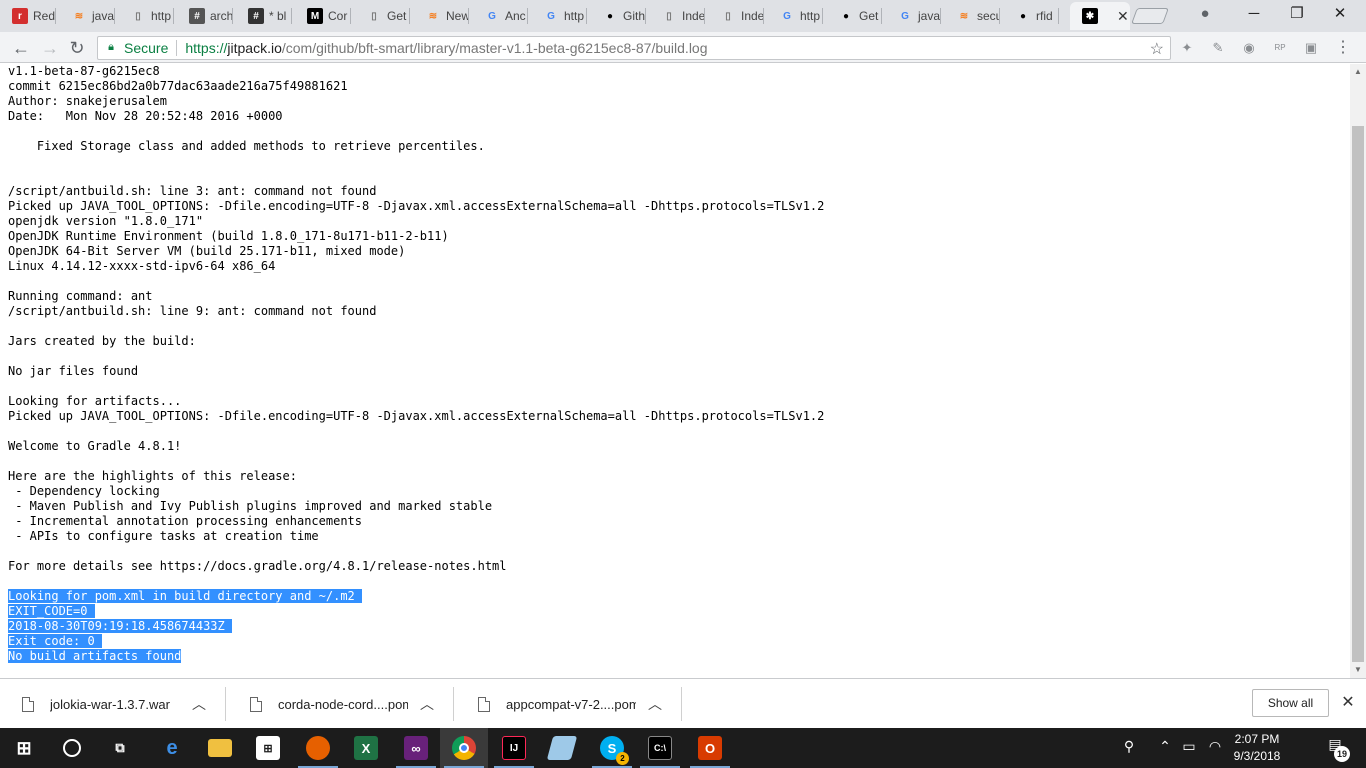  What do you see at coordinates (120, 748) in the screenshot?
I see `task-view-button: ⧉` at bounding box center [120, 748].